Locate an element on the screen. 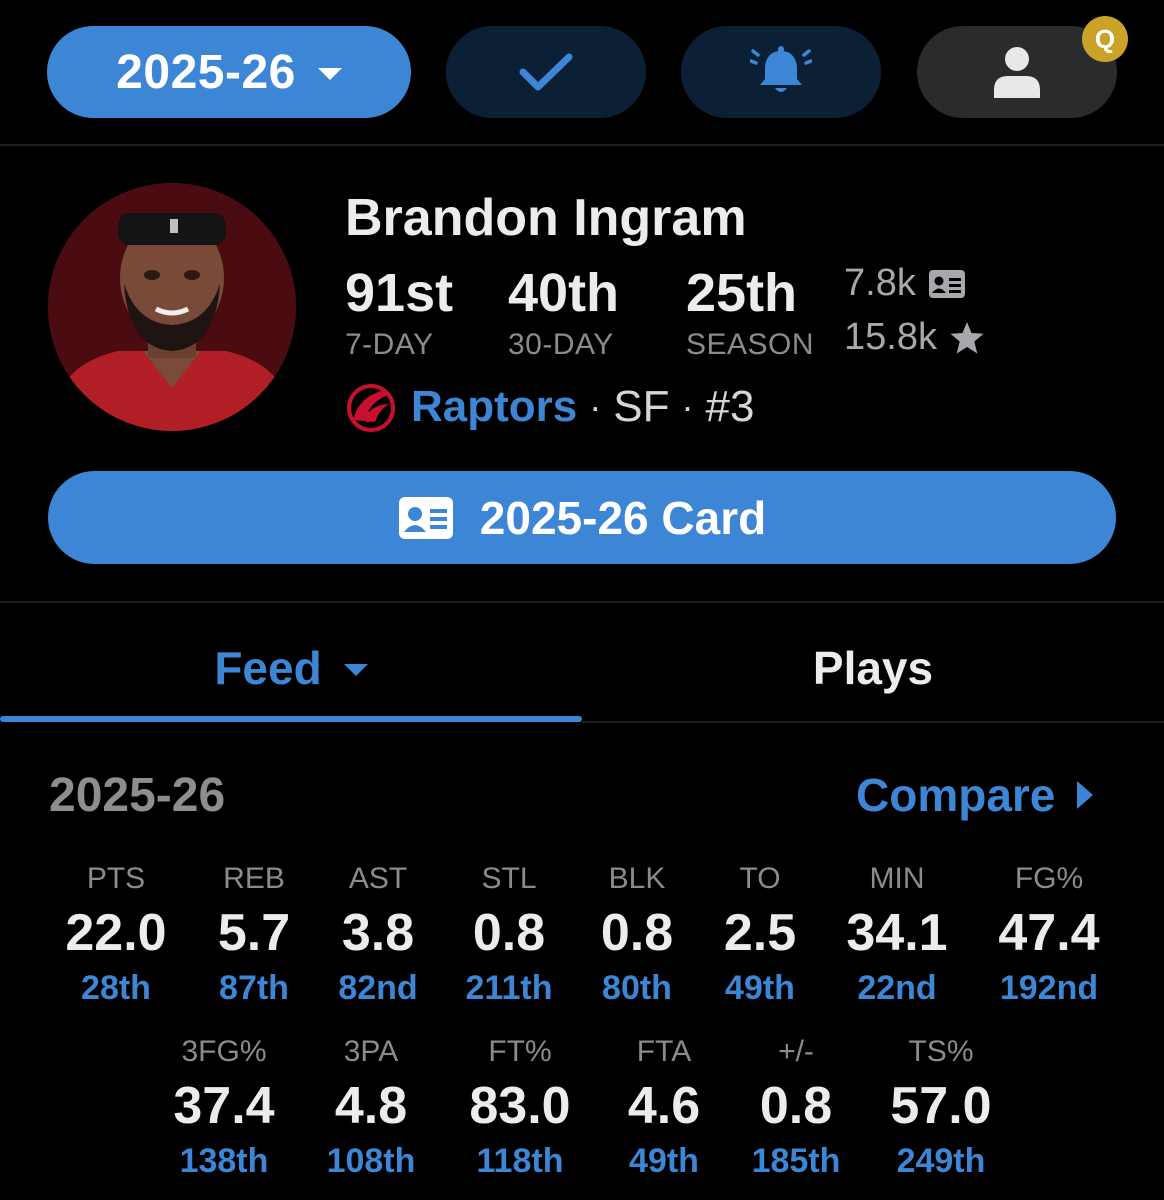 This screenshot has width=1164, height=1200. stat-value: 57.0 is located at coordinates (941, 1106).